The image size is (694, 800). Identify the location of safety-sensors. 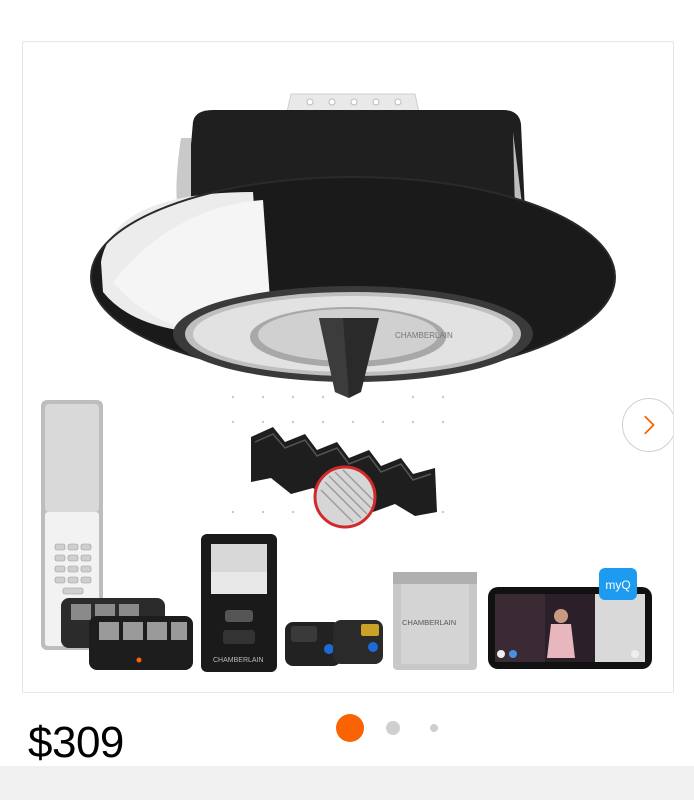
(334, 643).